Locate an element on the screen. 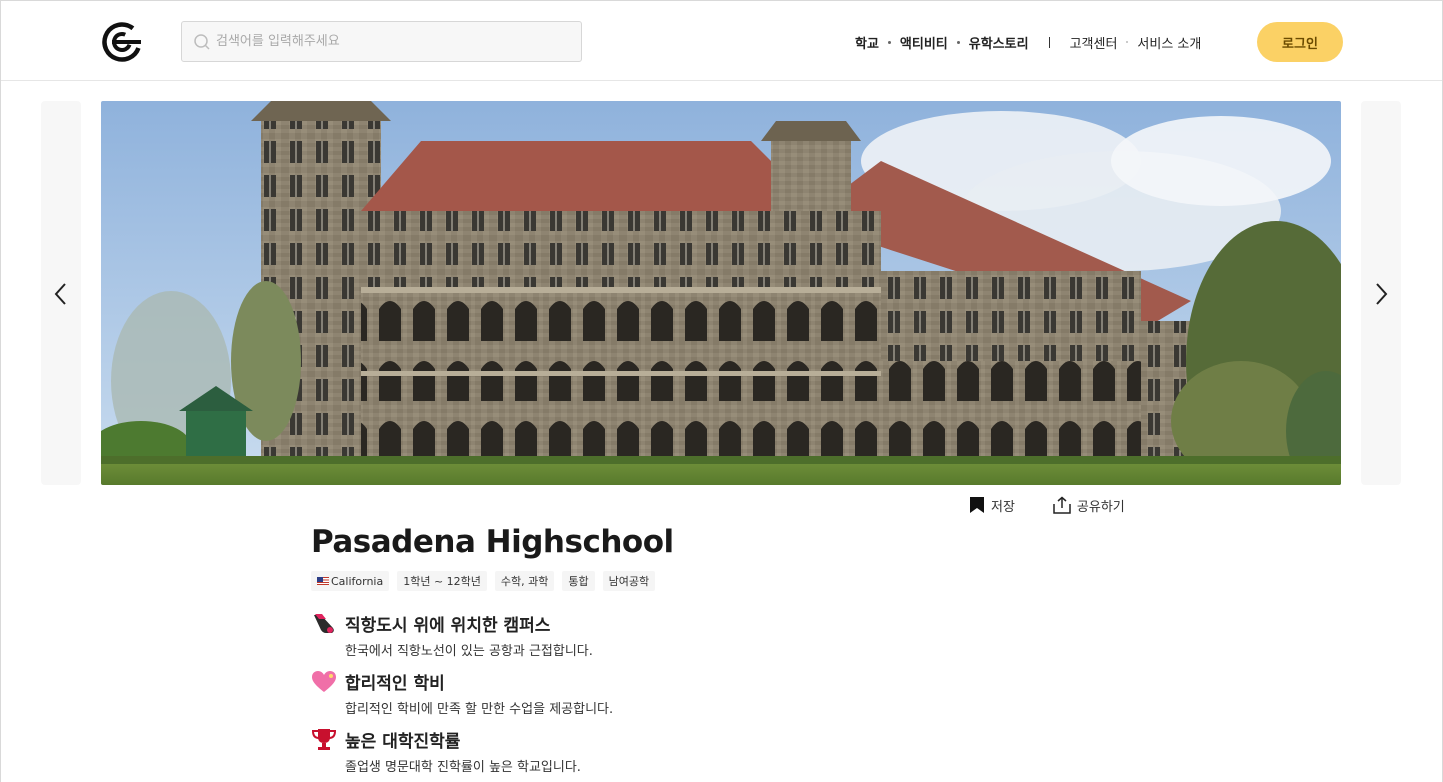 This screenshot has height=782, width=1443. save-button: 저장 is located at coordinates (992, 505).